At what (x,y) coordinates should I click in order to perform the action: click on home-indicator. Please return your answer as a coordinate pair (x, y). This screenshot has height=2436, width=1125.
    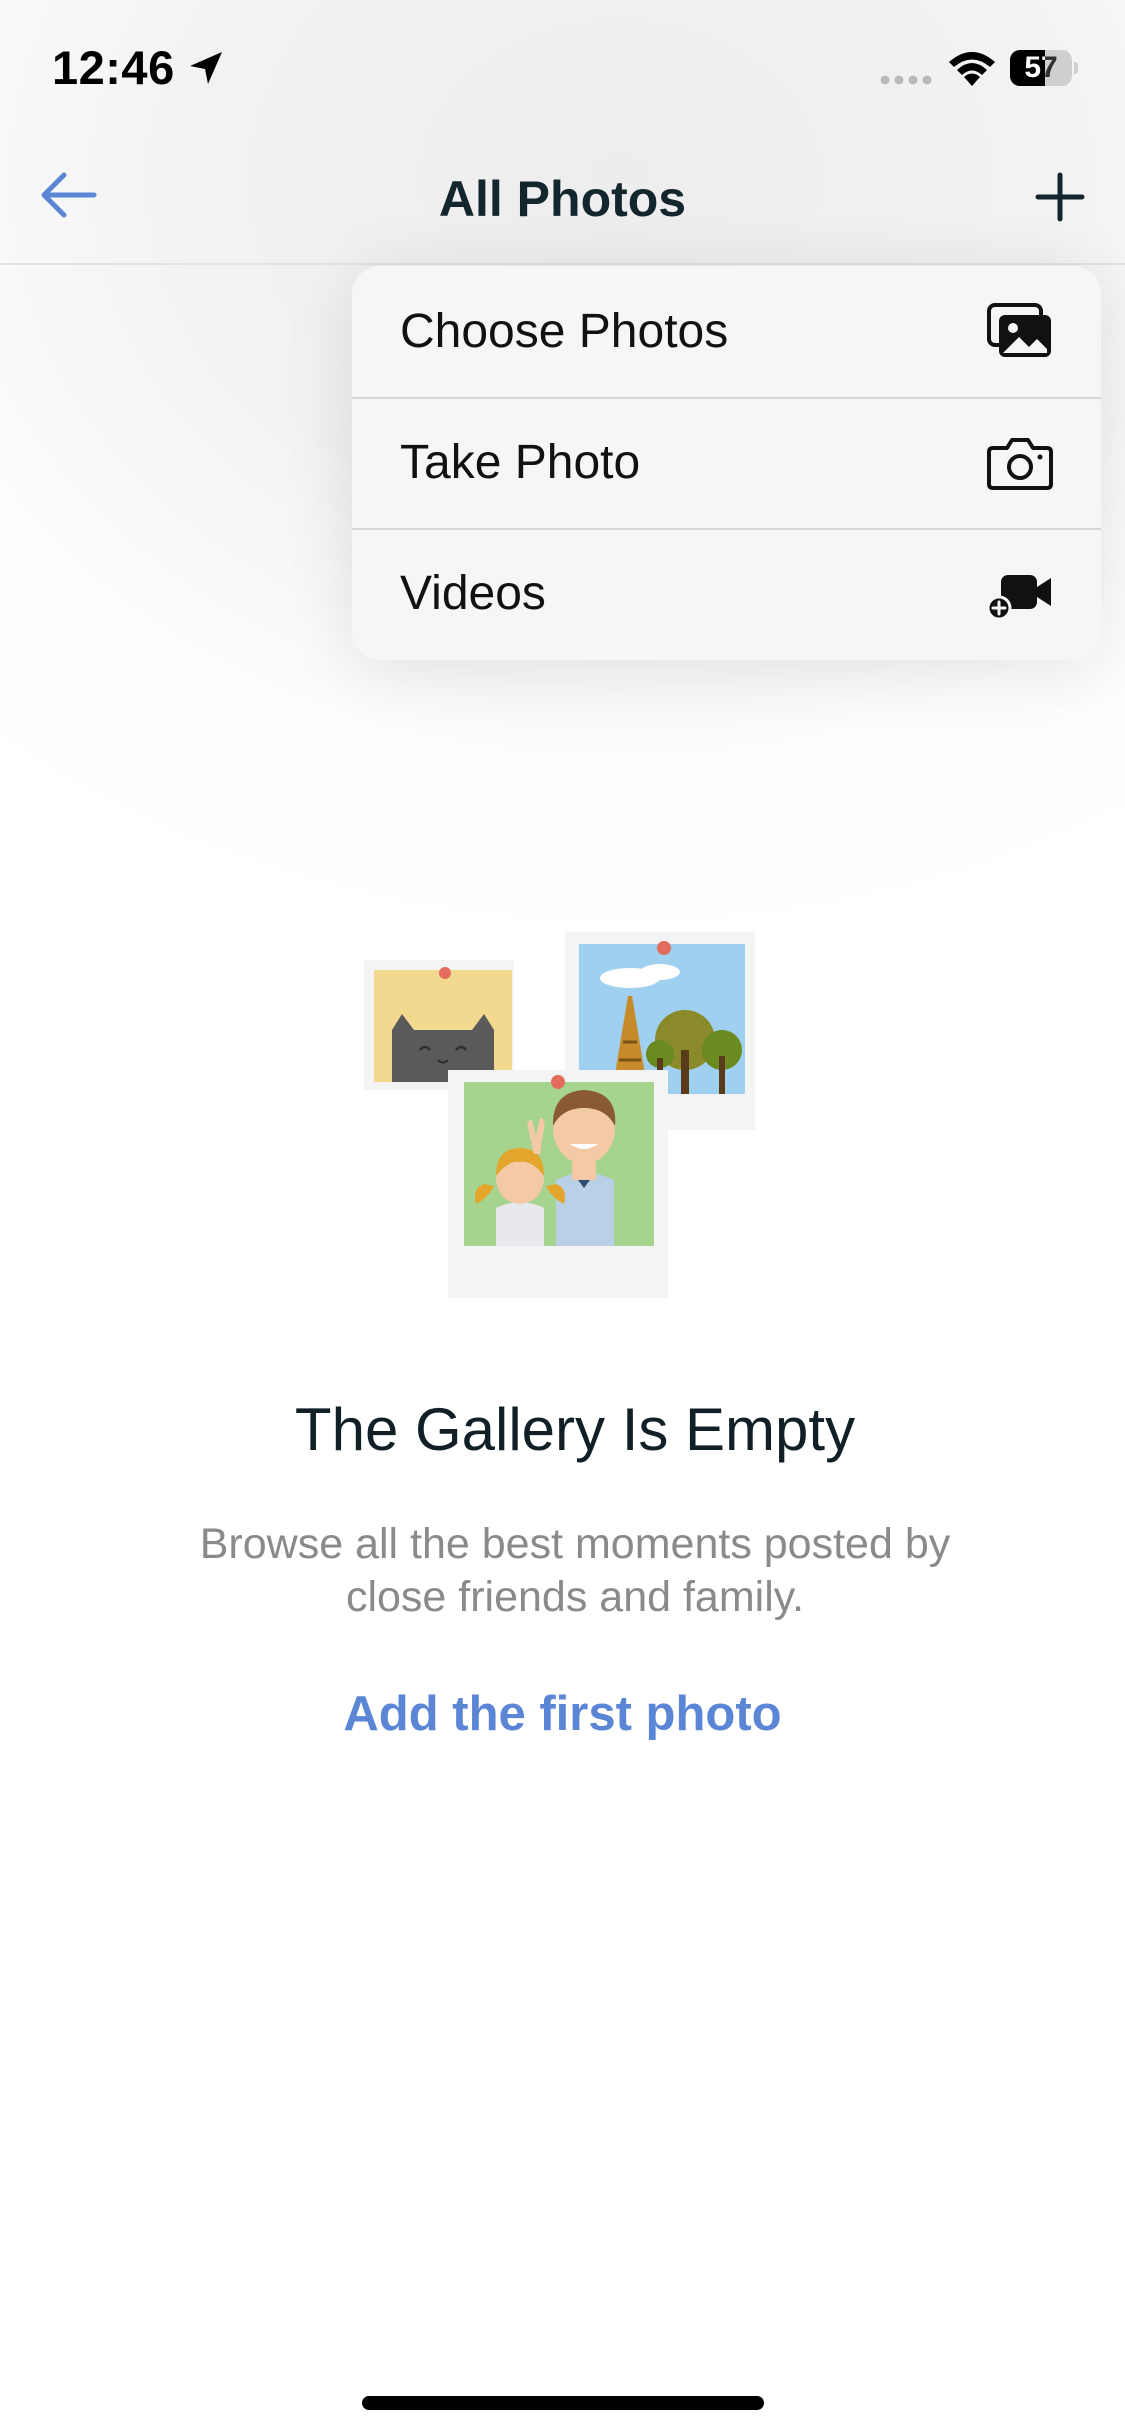
    Looking at the image, I should click on (563, 2403).